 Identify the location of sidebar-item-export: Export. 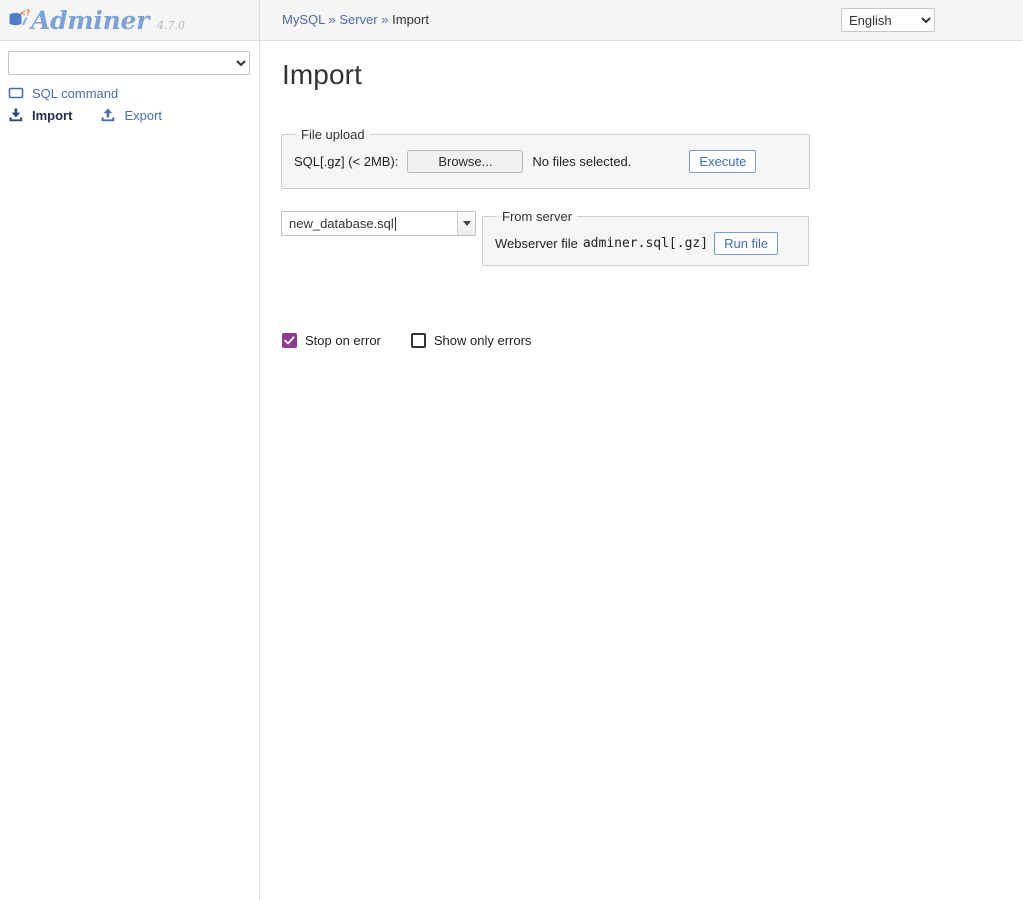
(131, 115).